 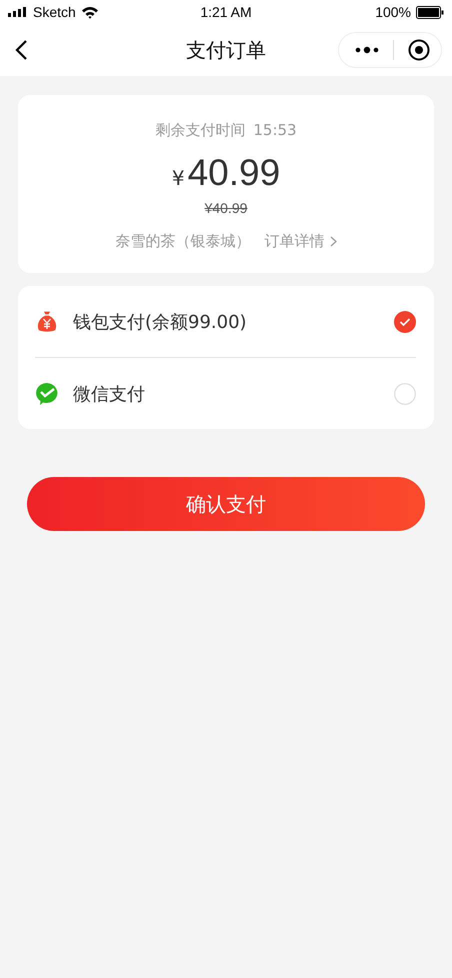 I want to click on back-icon, so click(x=21, y=50).